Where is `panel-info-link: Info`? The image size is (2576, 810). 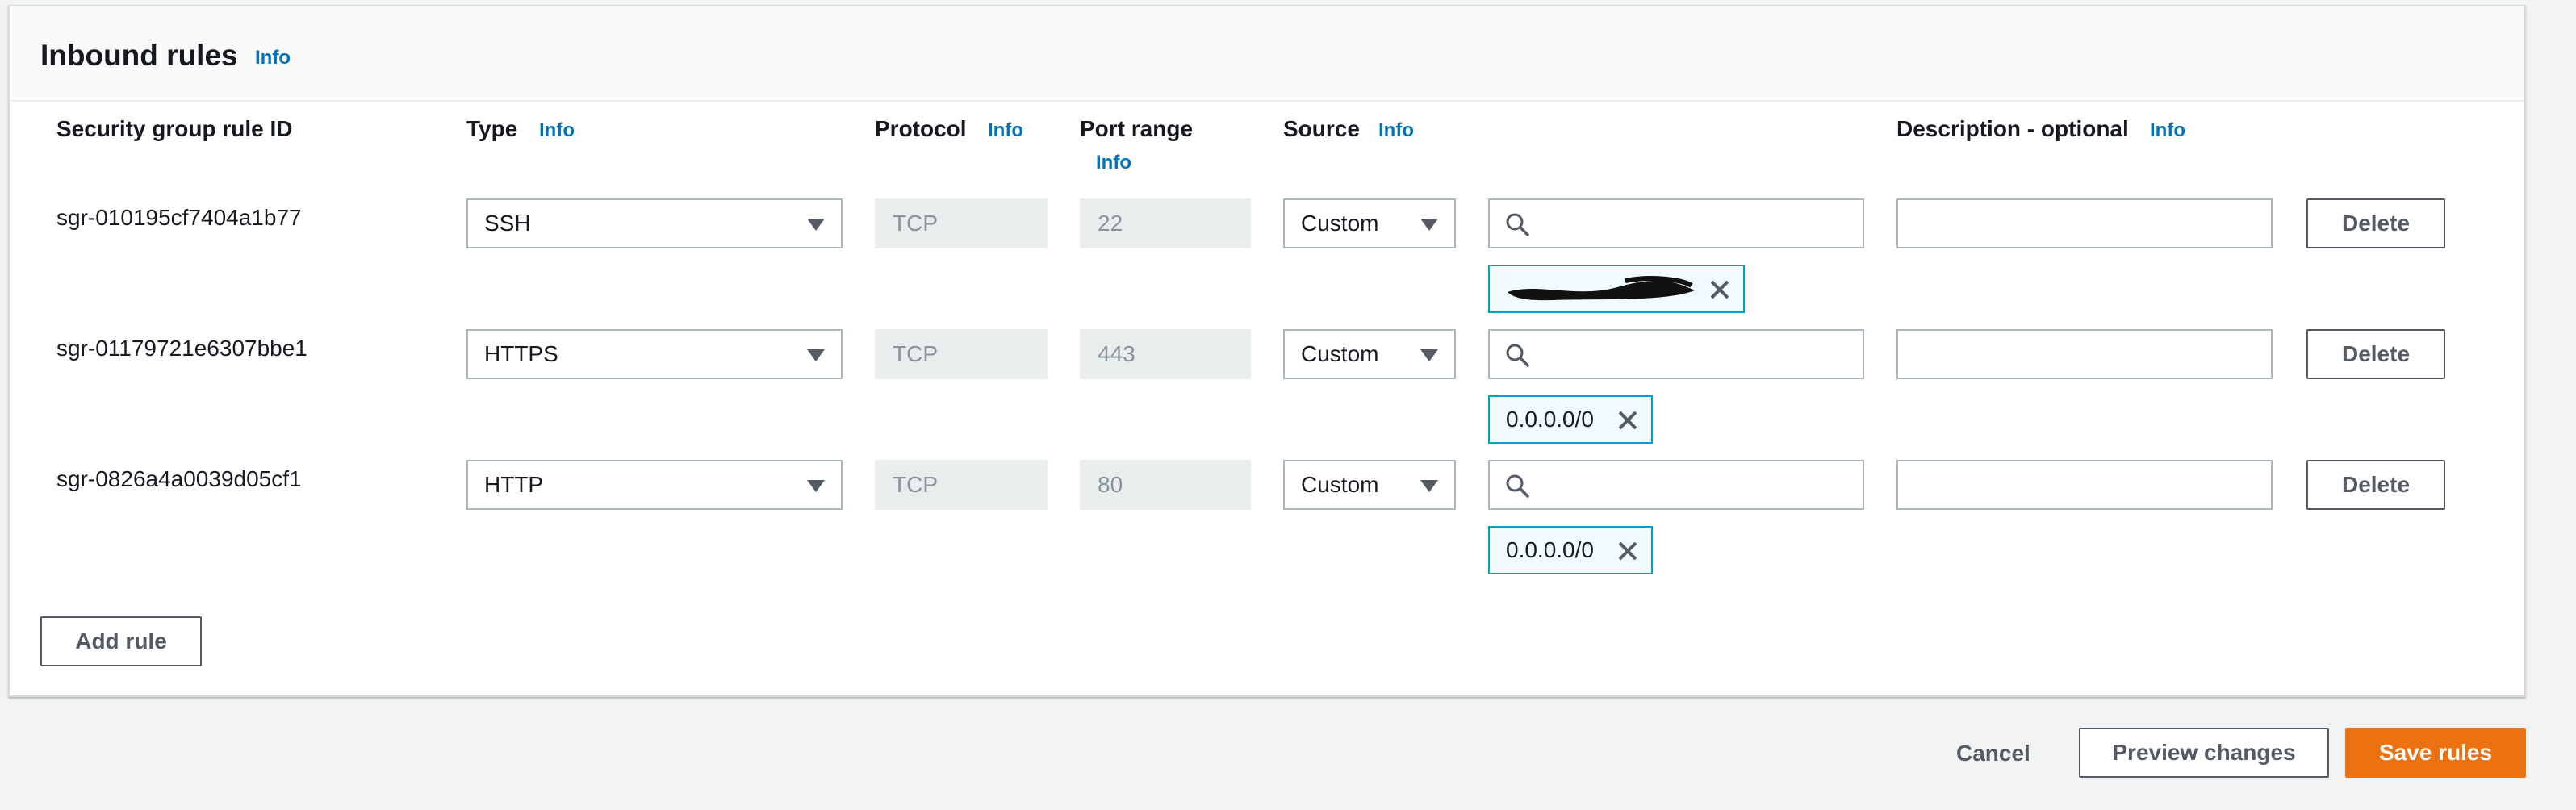 panel-info-link: Info is located at coordinates (273, 58).